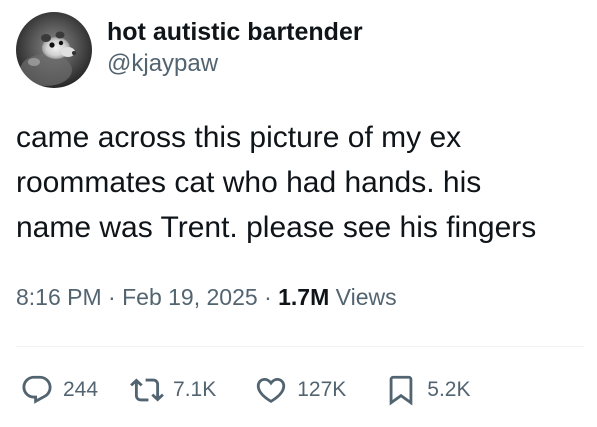  What do you see at coordinates (366, 297) in the screenshot?
I see `views-label: Views` at bounding box center [366, 297].